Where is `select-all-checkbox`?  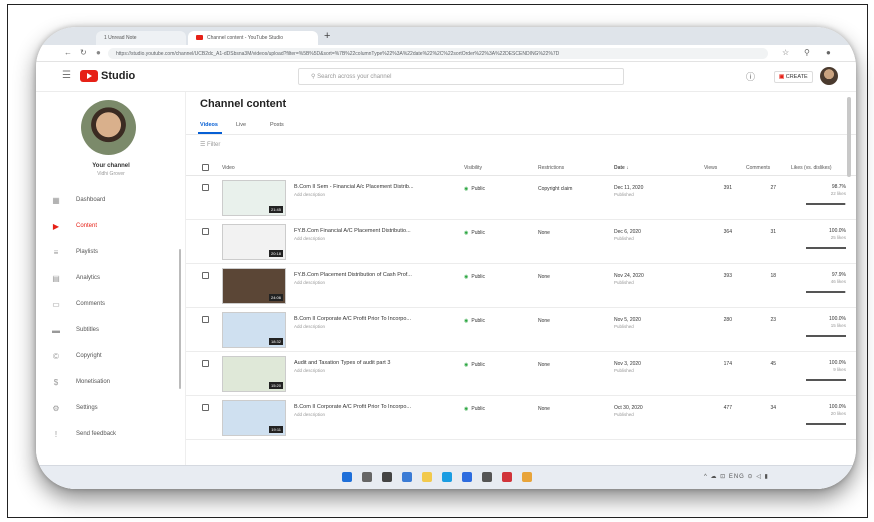
select-all-checkbox is located at coordinates (205, 167).